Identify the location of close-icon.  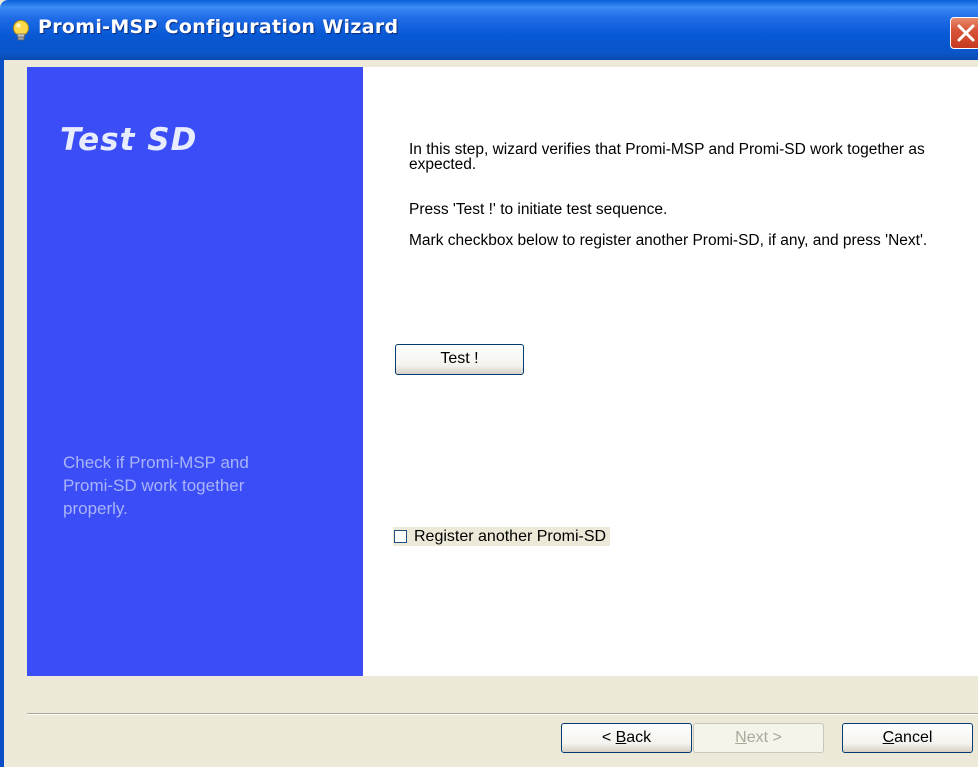
(966, 33).